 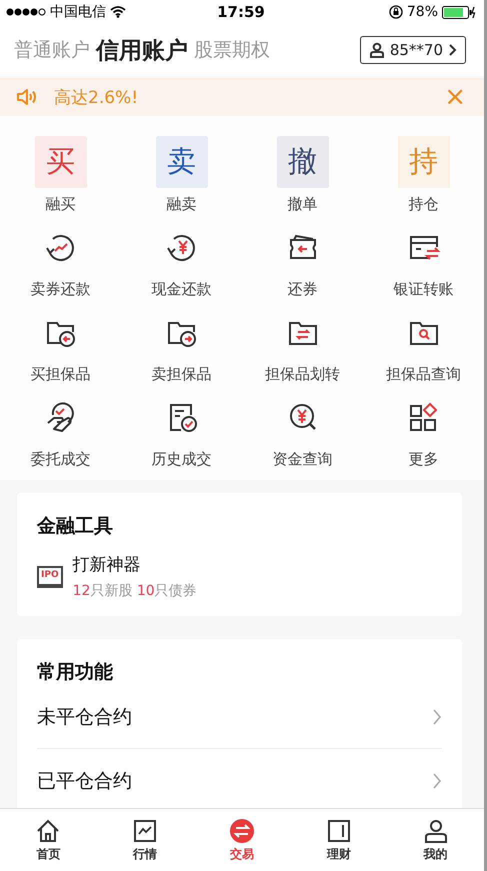 What do you see at coordinates (302, 459) in the screenshot?
I see `function-label: 资金查询` at bounding box center [302, 459].